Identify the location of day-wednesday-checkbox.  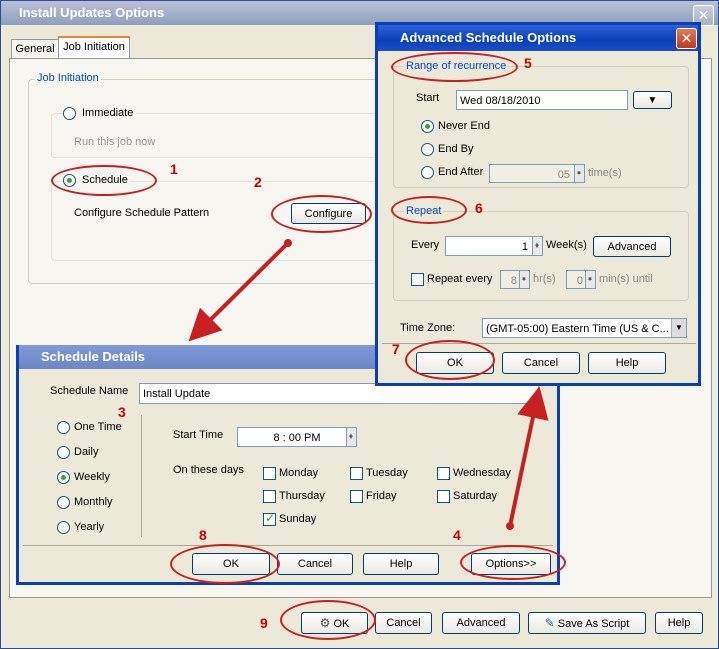
(443, 473).